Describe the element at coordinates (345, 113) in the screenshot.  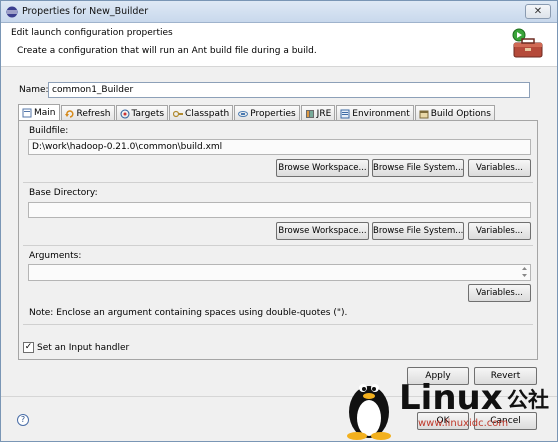
I see `environment-icon` at that location.